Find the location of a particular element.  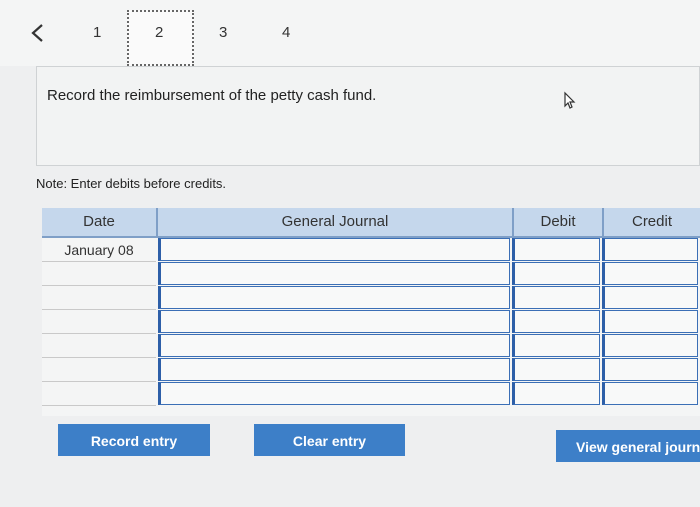

date-column-header: Date is located at coordinates (99, 223).